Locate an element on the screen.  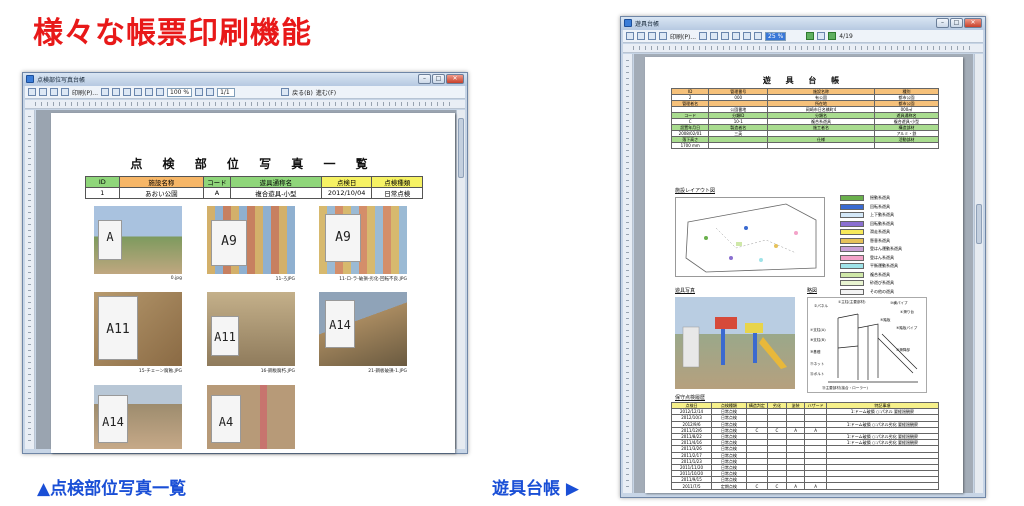
history-cell: C is located at coordinates (757, 486).